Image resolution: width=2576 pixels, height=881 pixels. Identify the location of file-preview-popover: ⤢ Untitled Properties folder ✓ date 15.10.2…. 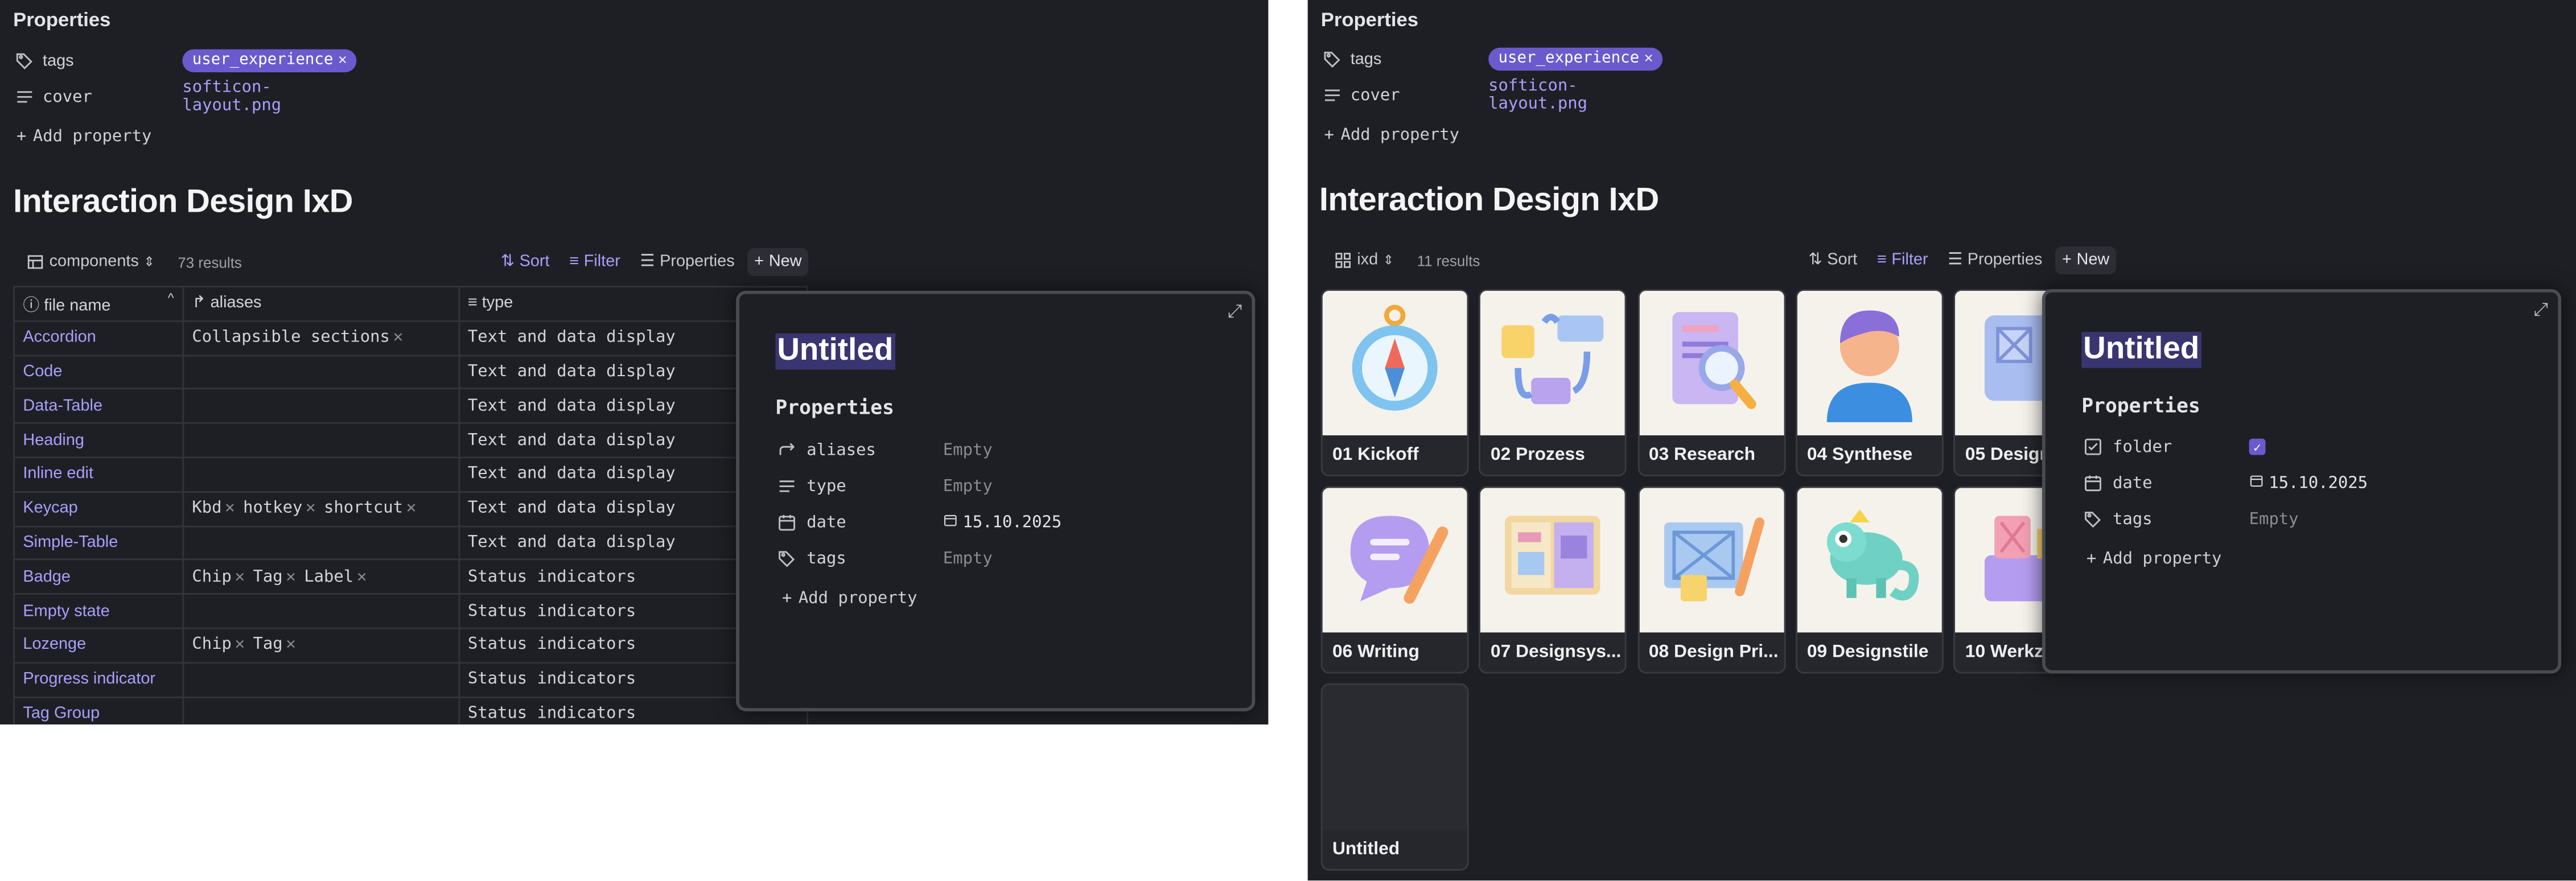
(2302, 482).